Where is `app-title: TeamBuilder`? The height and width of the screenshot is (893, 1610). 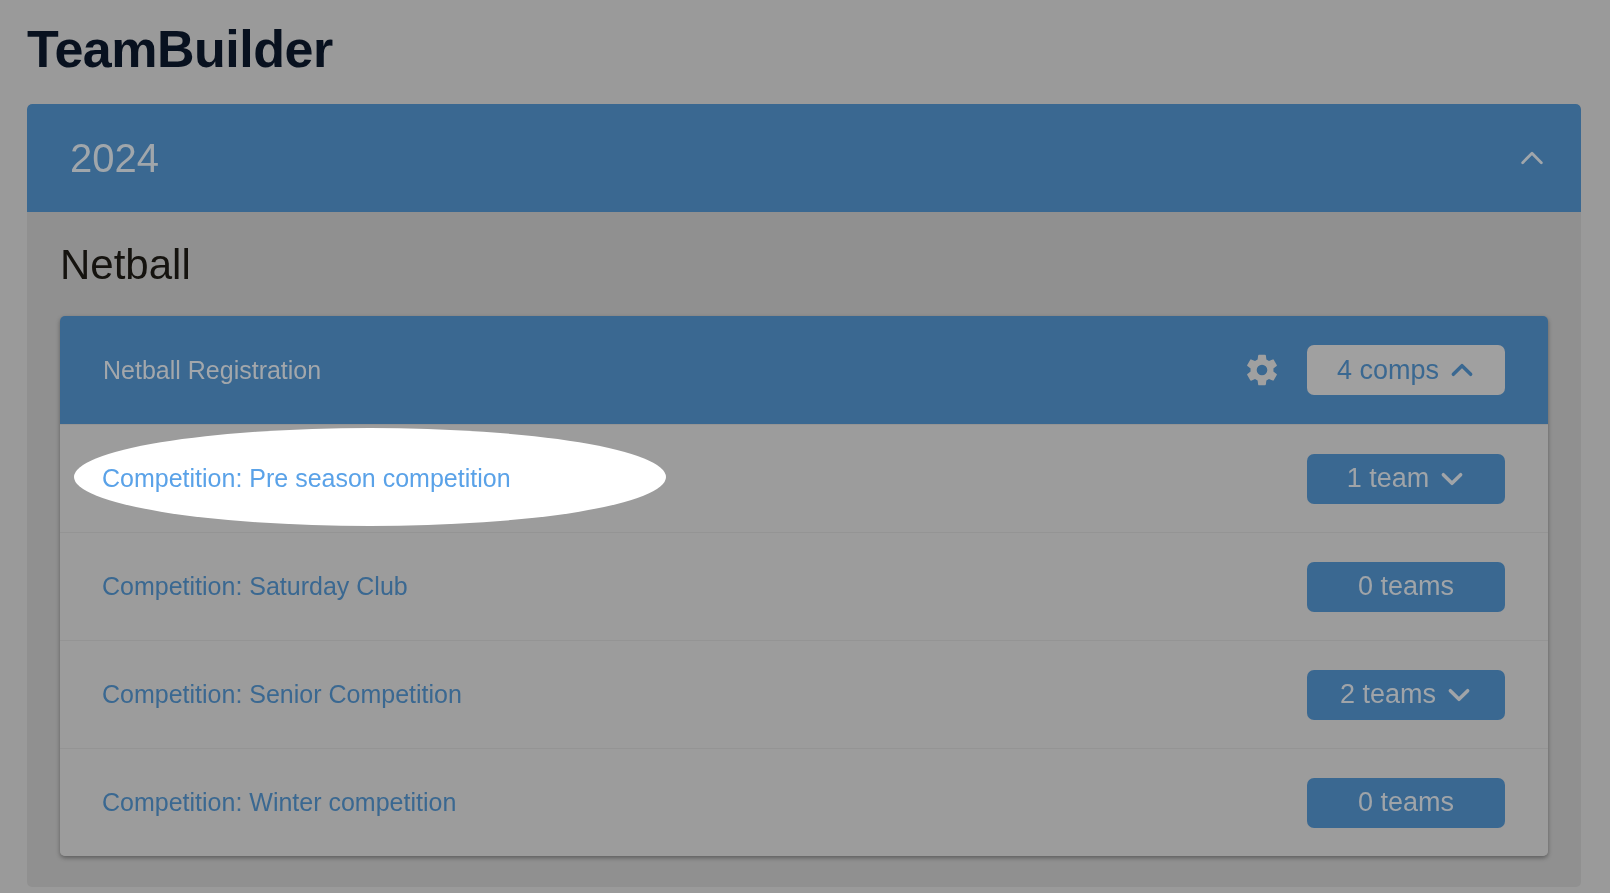 app-title: TeamBuilder is located at coordinates (180, 49).